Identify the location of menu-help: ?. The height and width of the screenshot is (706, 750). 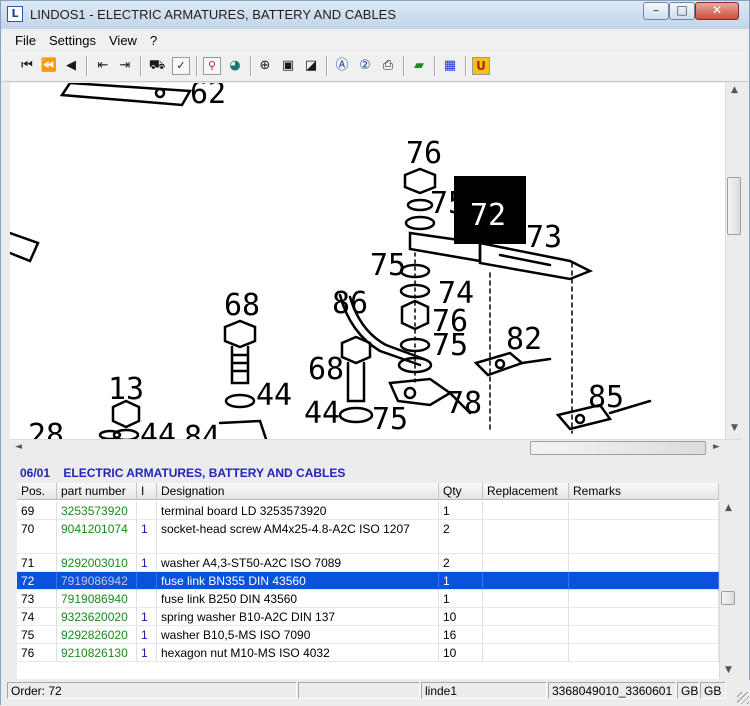
(153, 40).